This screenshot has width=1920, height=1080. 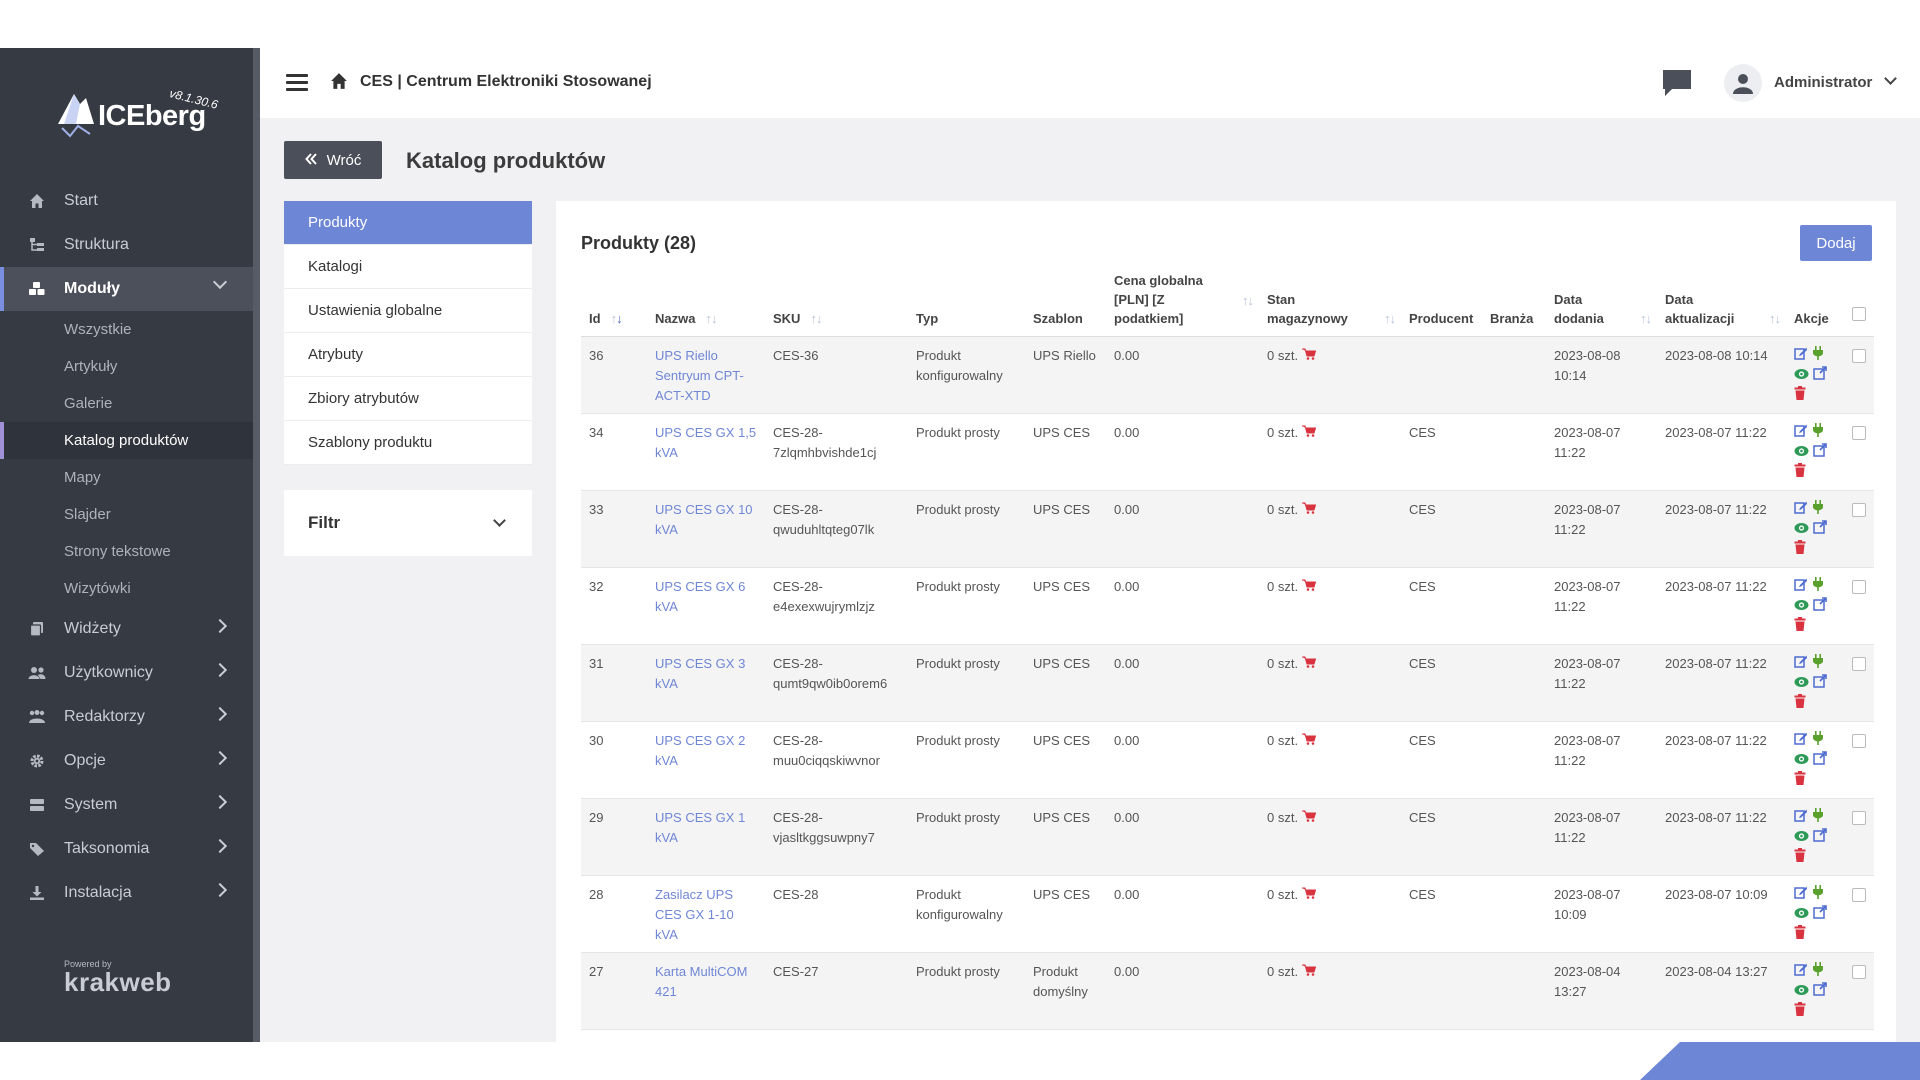 I want to click on sidebar-item-opcje: Opcje, so click(x=126, y=761).